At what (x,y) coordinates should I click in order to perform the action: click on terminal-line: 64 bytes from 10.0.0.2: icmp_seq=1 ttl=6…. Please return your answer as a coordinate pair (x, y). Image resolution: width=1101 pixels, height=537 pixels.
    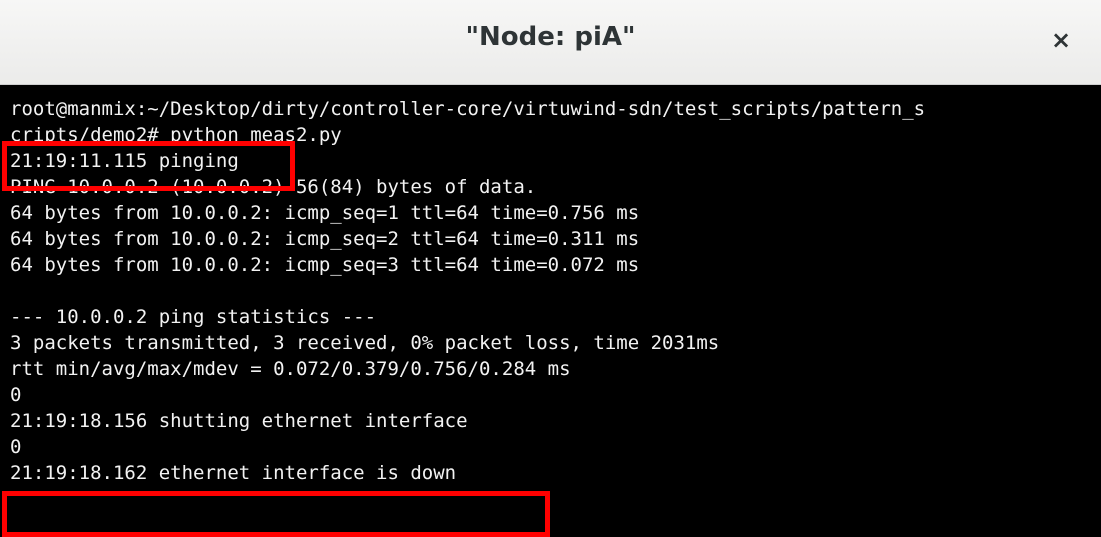
    Looking at the image, I should click on (325, 213).